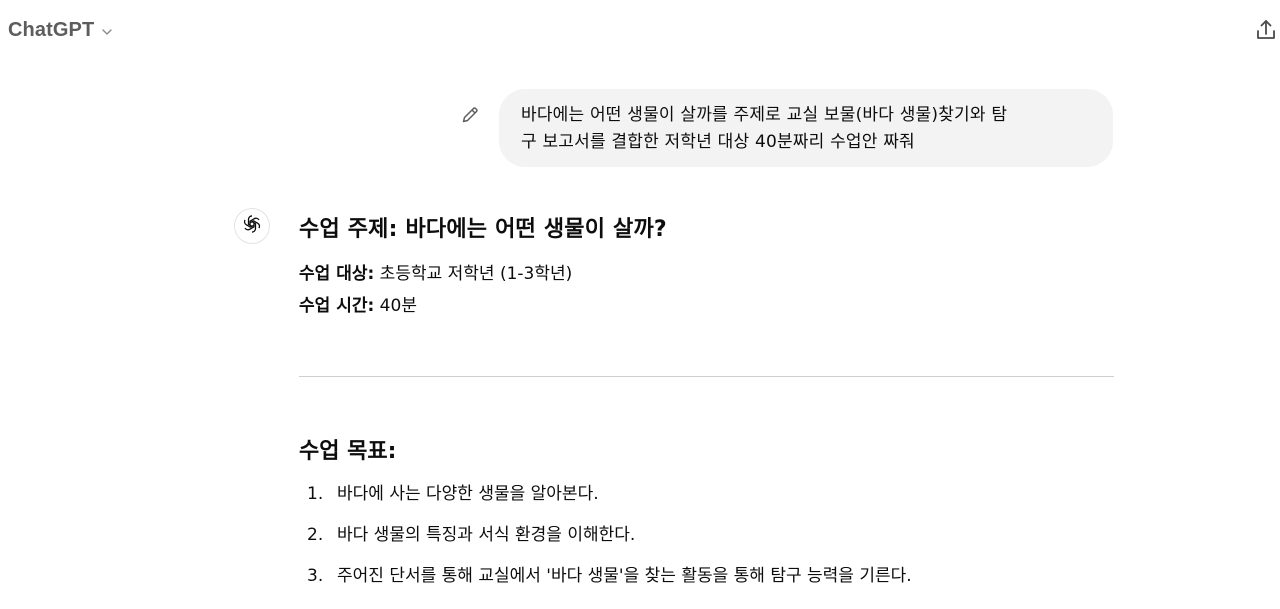  Describe the element at coordinates (640, 31) in the screenshot. I see `top-bar: ChatGPT` at that location.